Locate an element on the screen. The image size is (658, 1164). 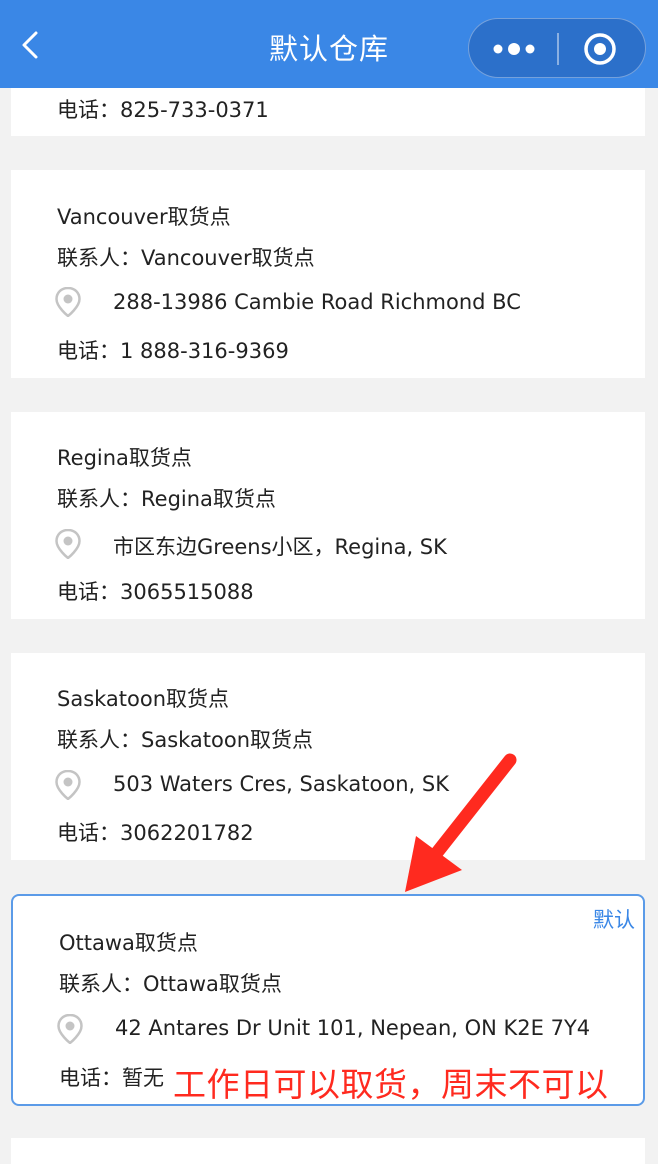
miniapp-capsule is located at coordinates (557, 48).